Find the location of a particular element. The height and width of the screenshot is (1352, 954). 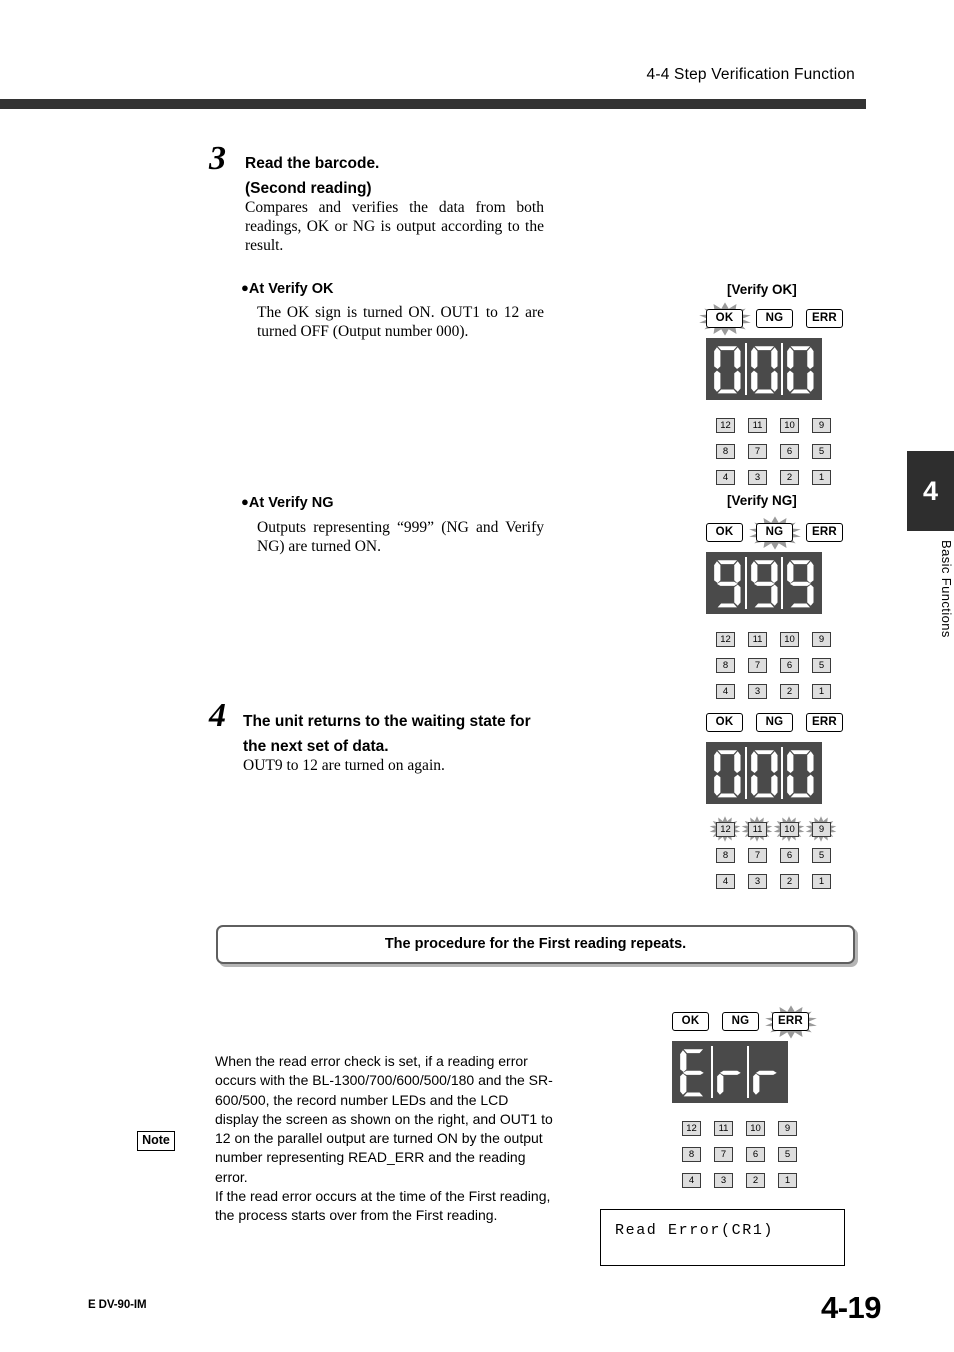

status-badge-err: ERR is located at coordinates (824, 532).